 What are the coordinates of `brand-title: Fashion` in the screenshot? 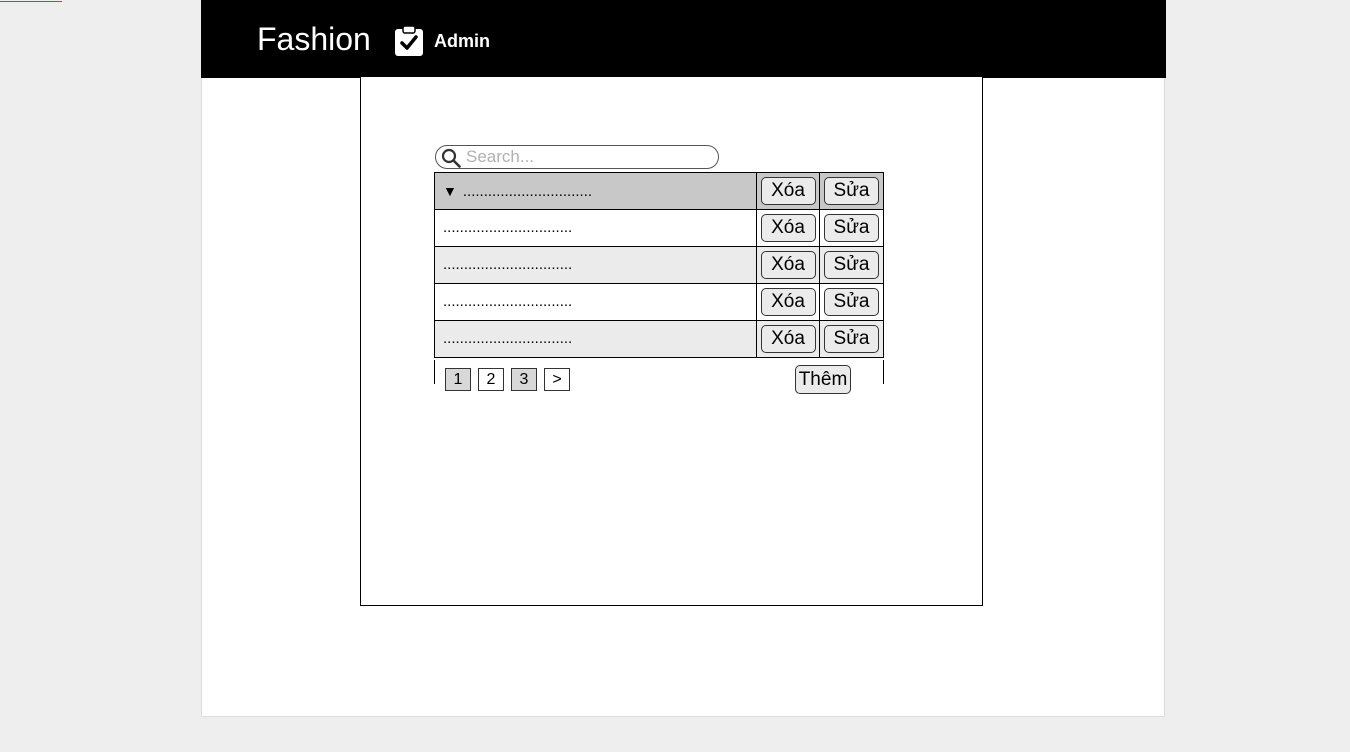 It's located at (314, 39).